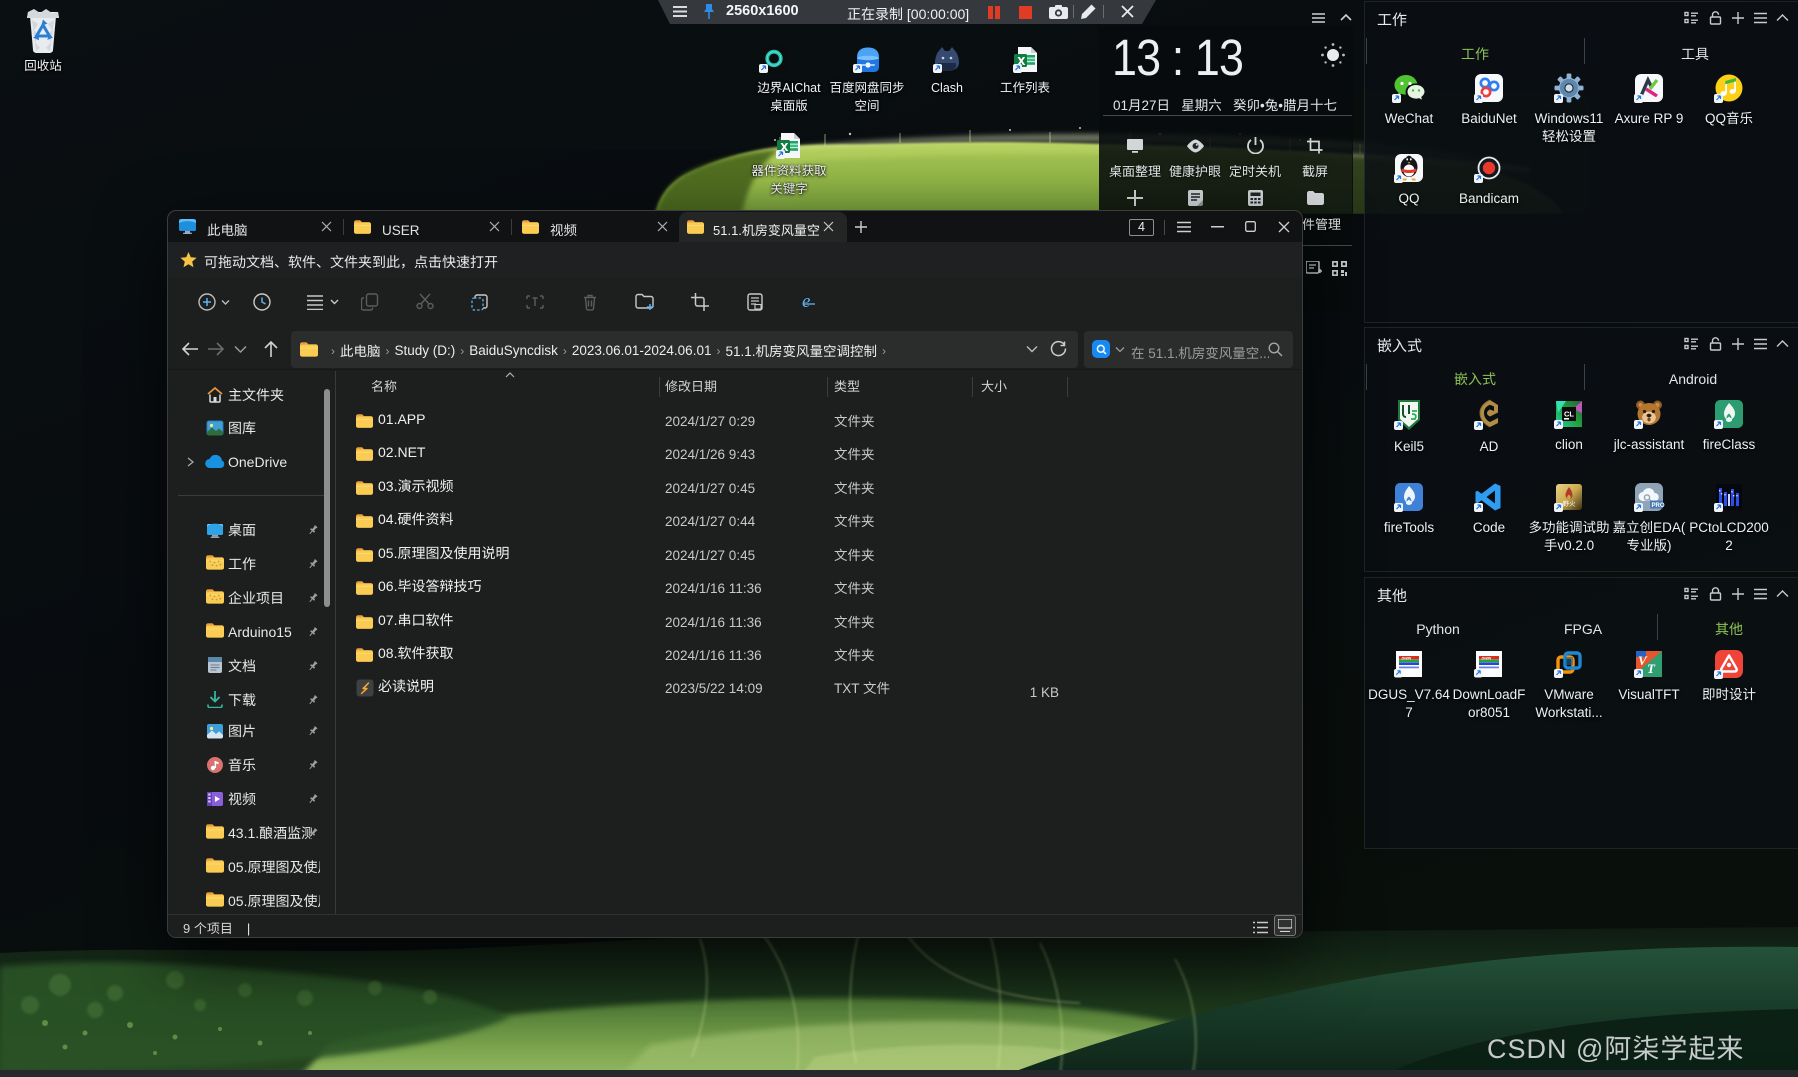 The image size is (1798, 1077). Describe the element at coordinates (1651, 668) in the screenshot. I see `svg-text: T` at that location.